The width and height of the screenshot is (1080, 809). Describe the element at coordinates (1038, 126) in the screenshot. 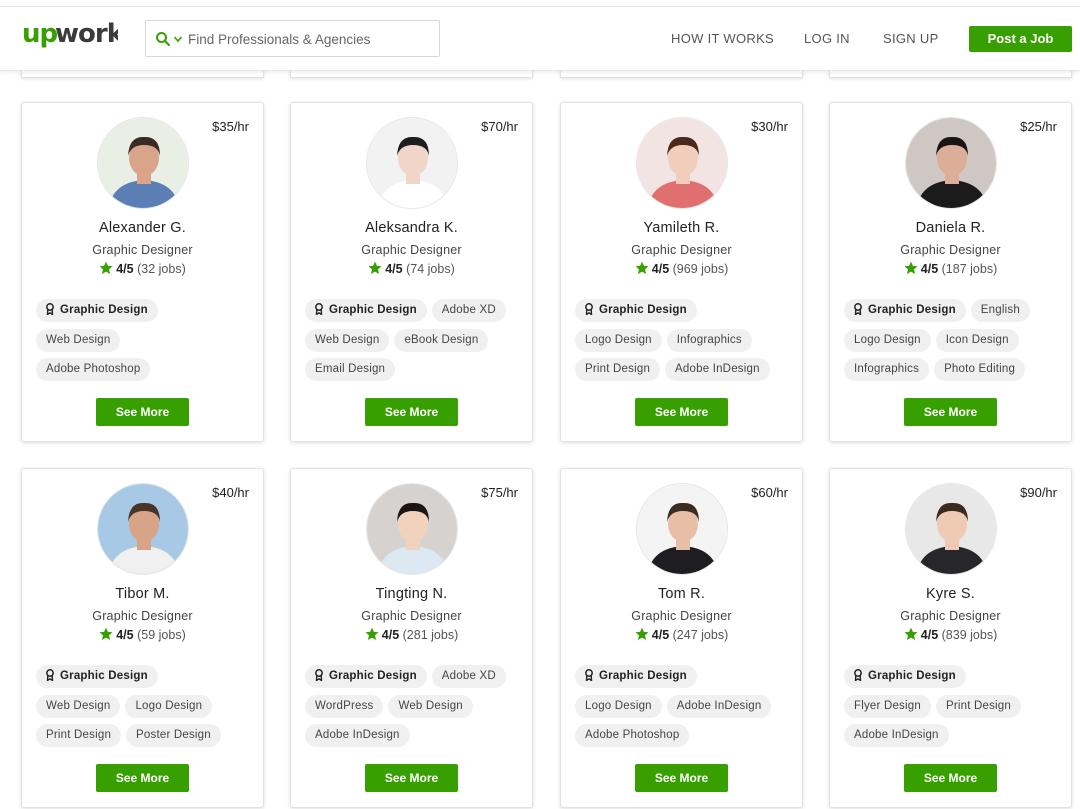

I see `hourly-rate: $25/hr` at that location.